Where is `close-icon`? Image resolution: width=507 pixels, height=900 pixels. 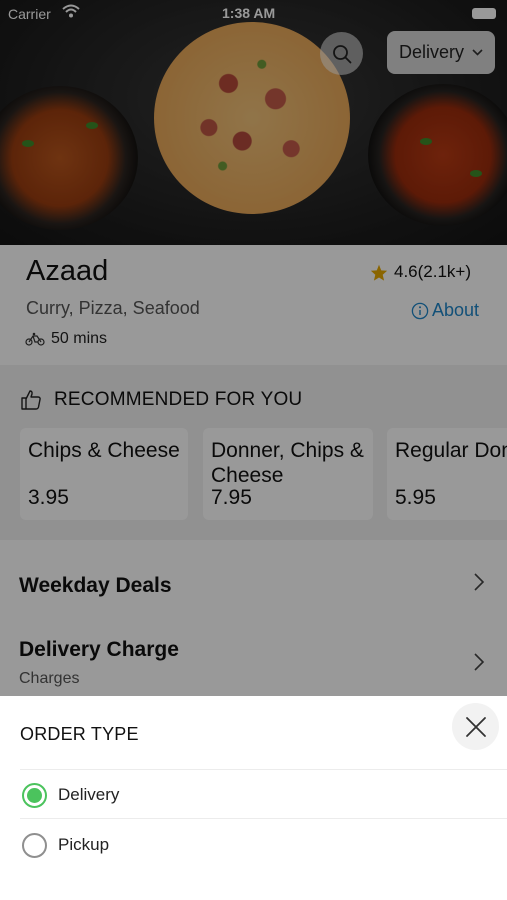
close-icon is located at coordinates (475, 726).